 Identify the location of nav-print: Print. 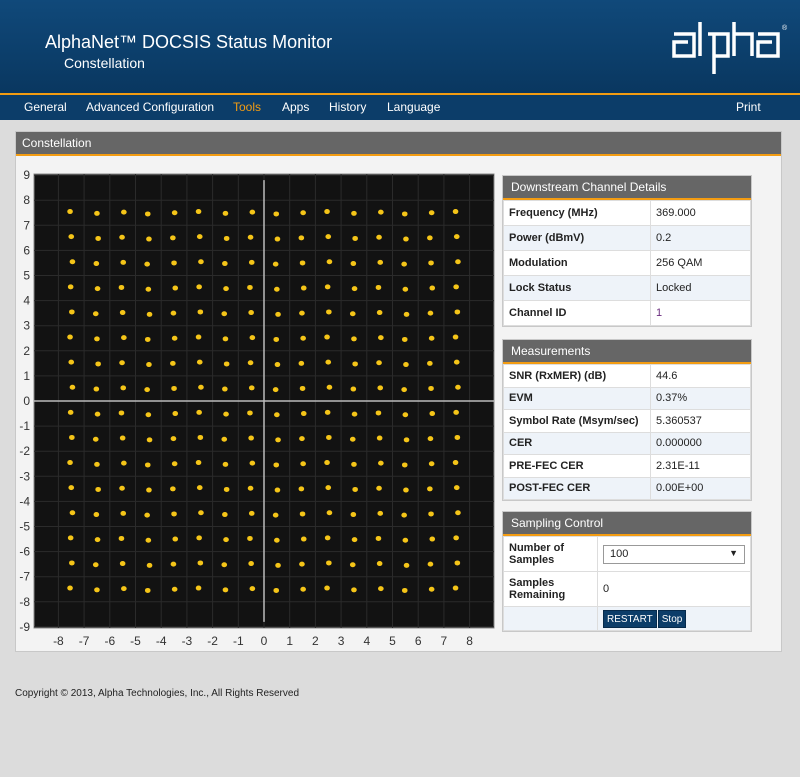
(748, 107).